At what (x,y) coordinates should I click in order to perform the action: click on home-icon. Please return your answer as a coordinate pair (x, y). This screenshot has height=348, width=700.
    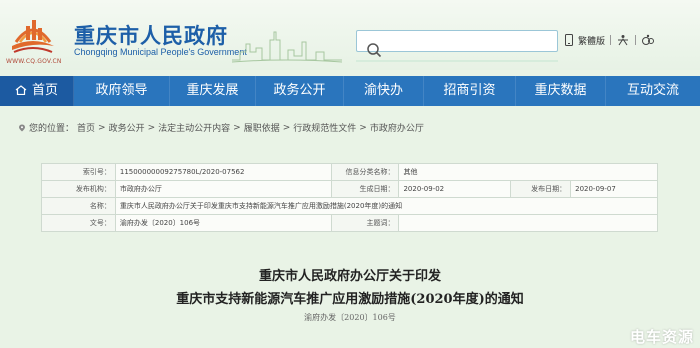
    Looking at the image, I should click on (21, 90).